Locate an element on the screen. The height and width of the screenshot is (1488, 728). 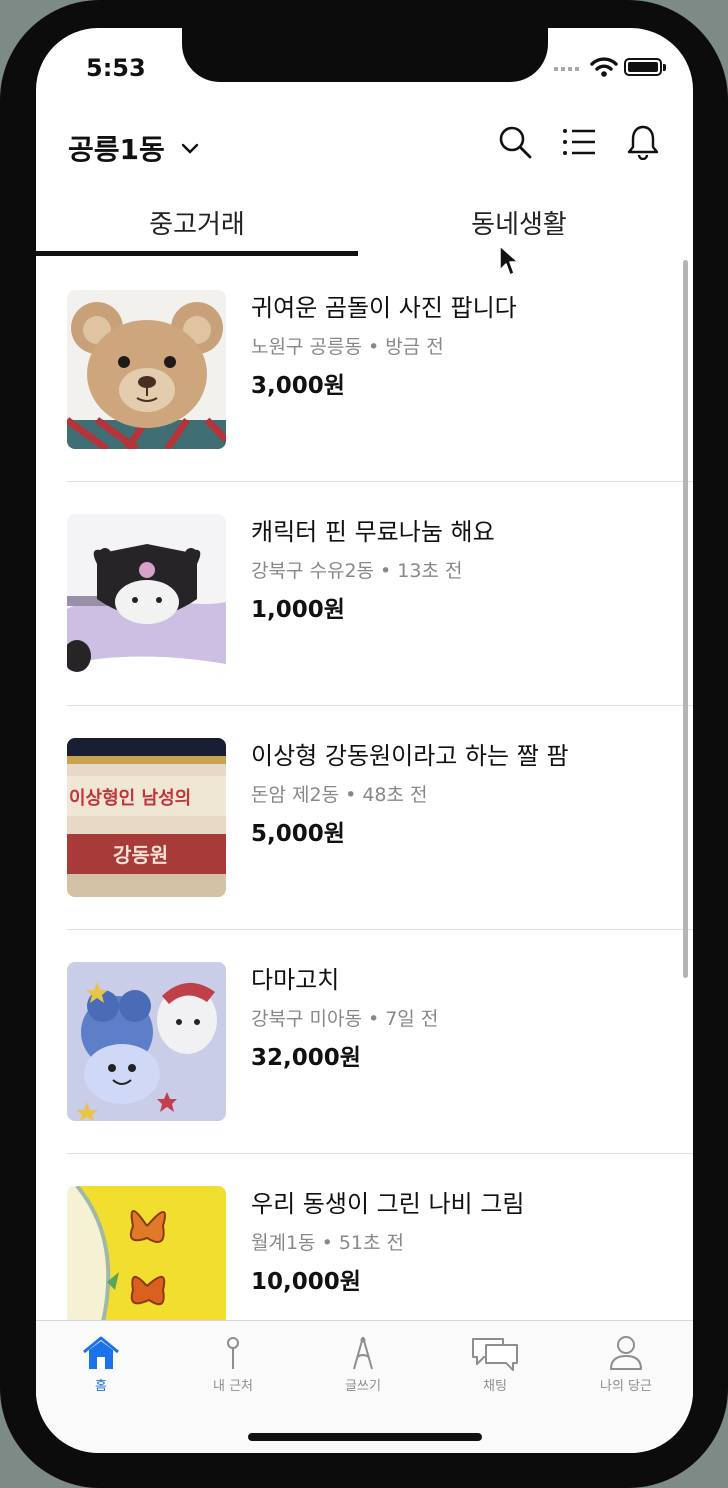
image-caption-line-1: 이상형인 남성의 is located at coordinates (130, 798).